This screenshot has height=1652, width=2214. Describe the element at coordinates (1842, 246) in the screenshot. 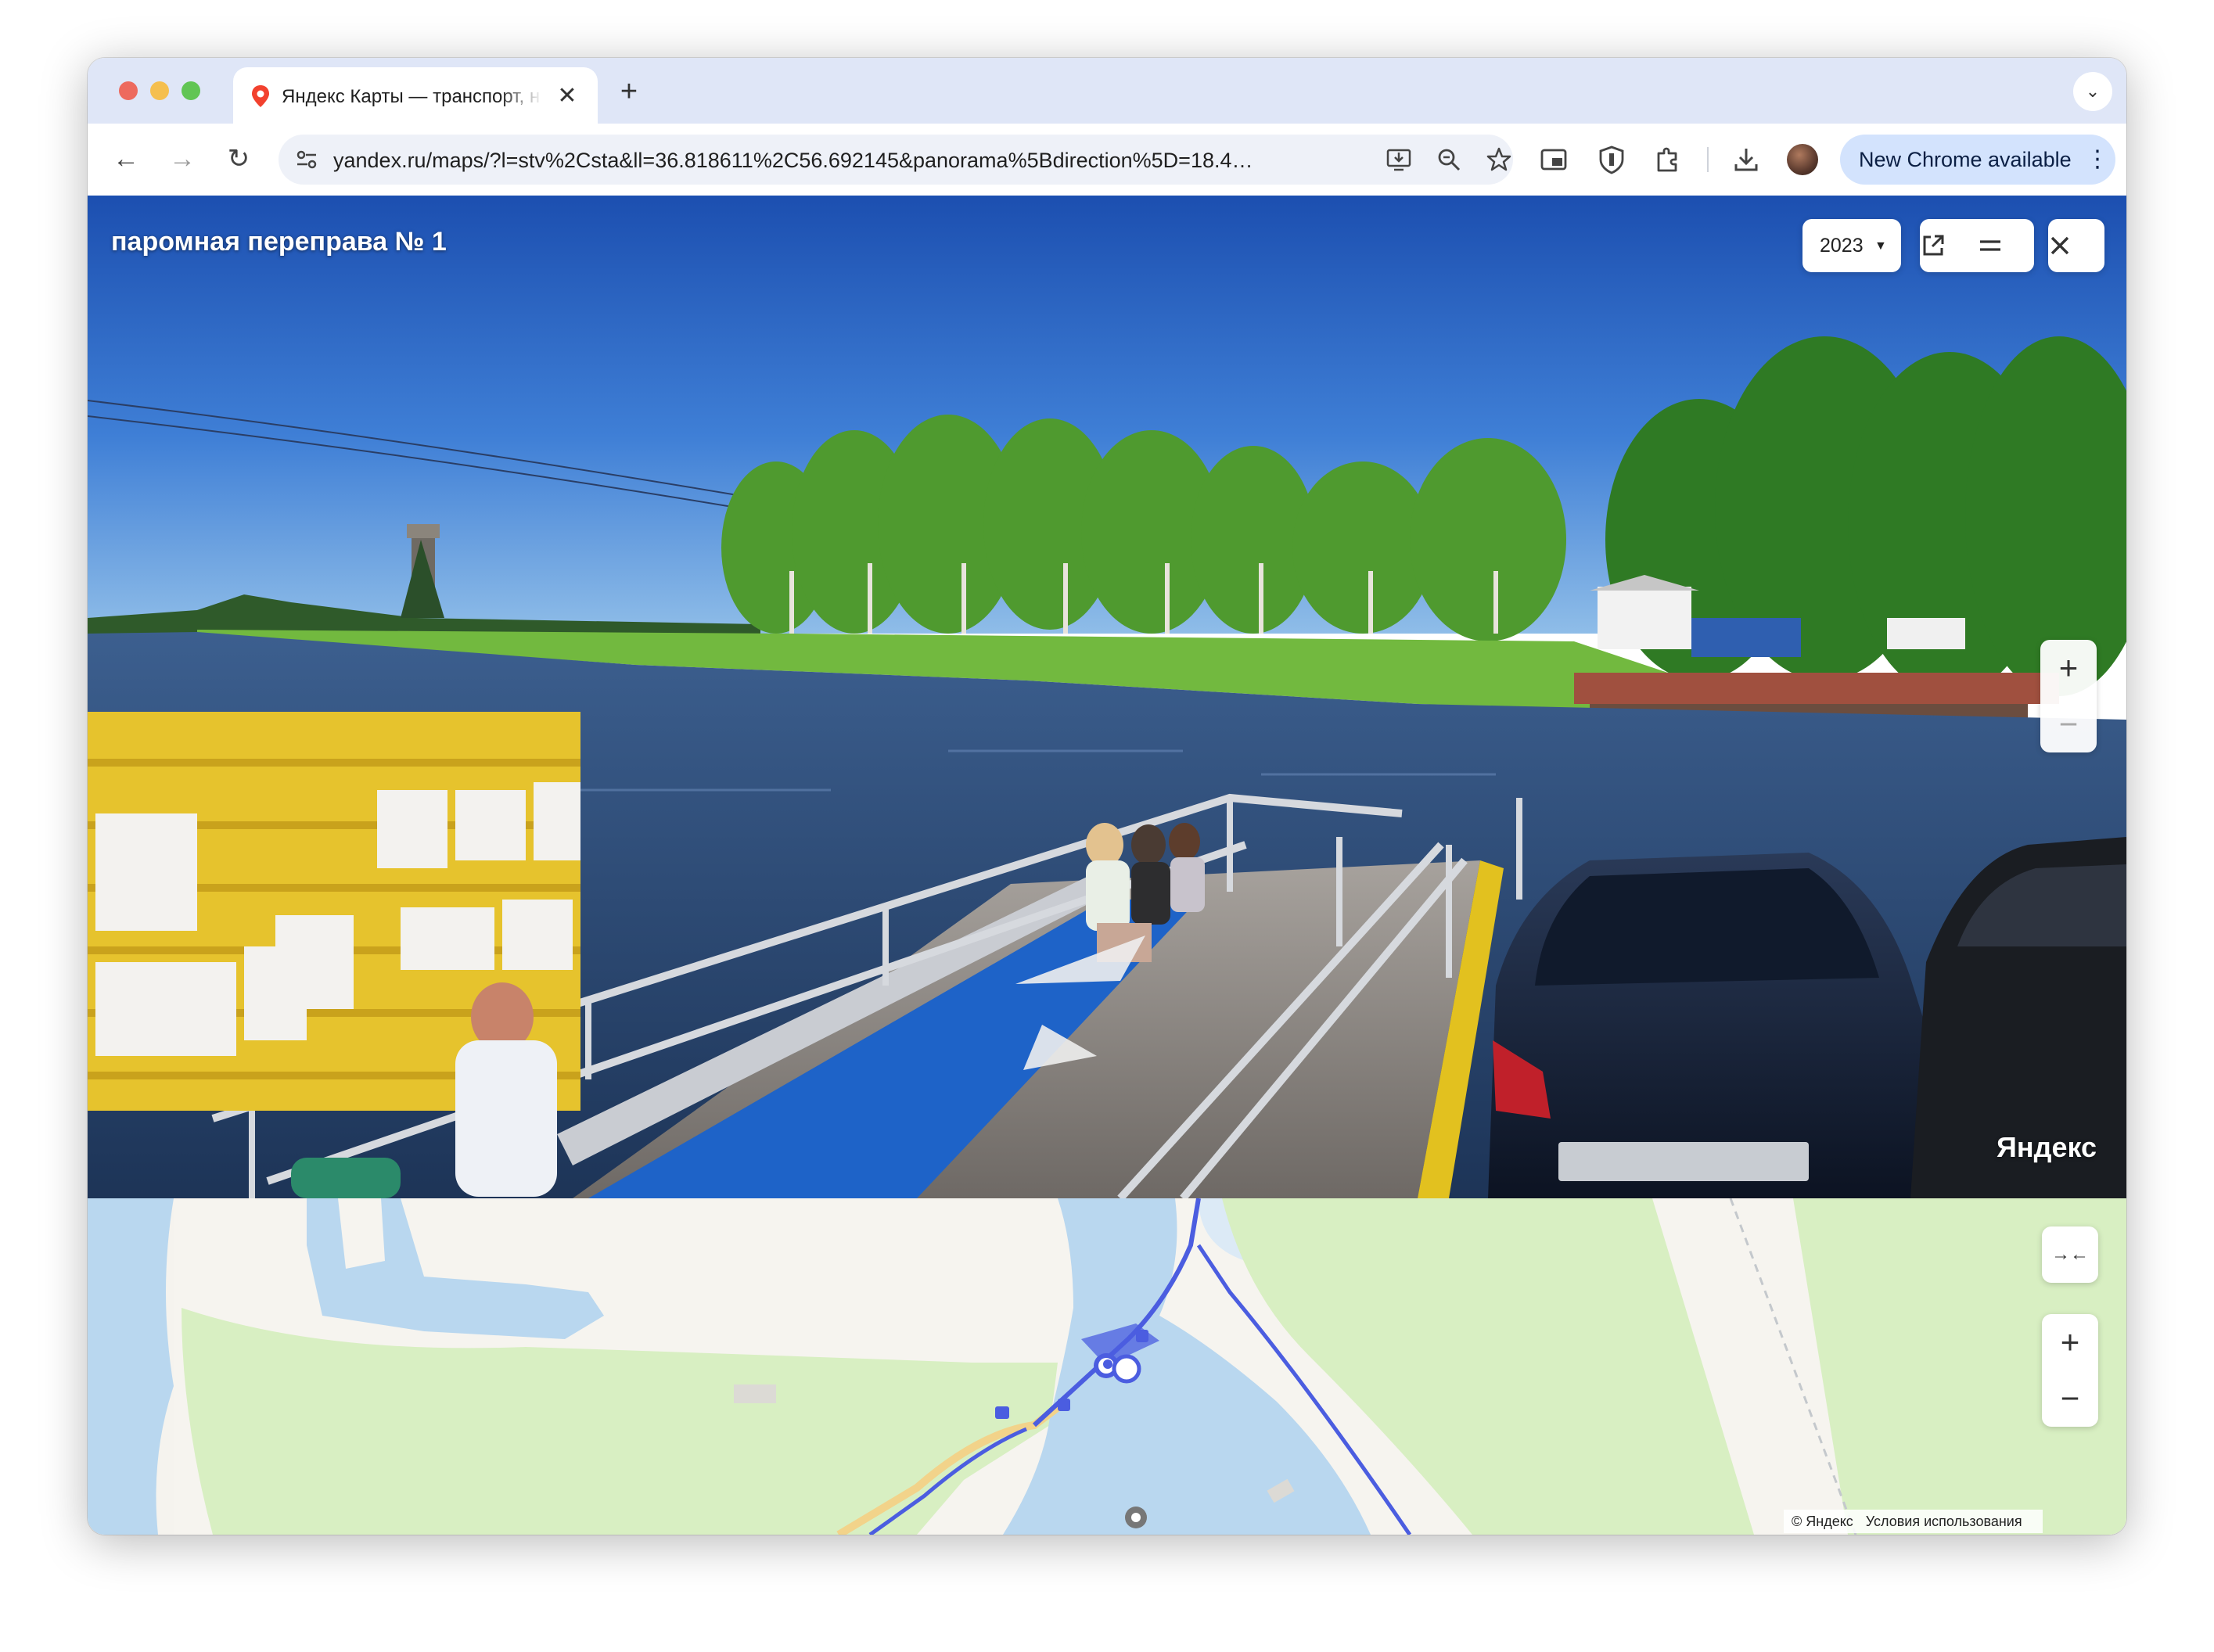

I see `year-value: 2023` at that location.